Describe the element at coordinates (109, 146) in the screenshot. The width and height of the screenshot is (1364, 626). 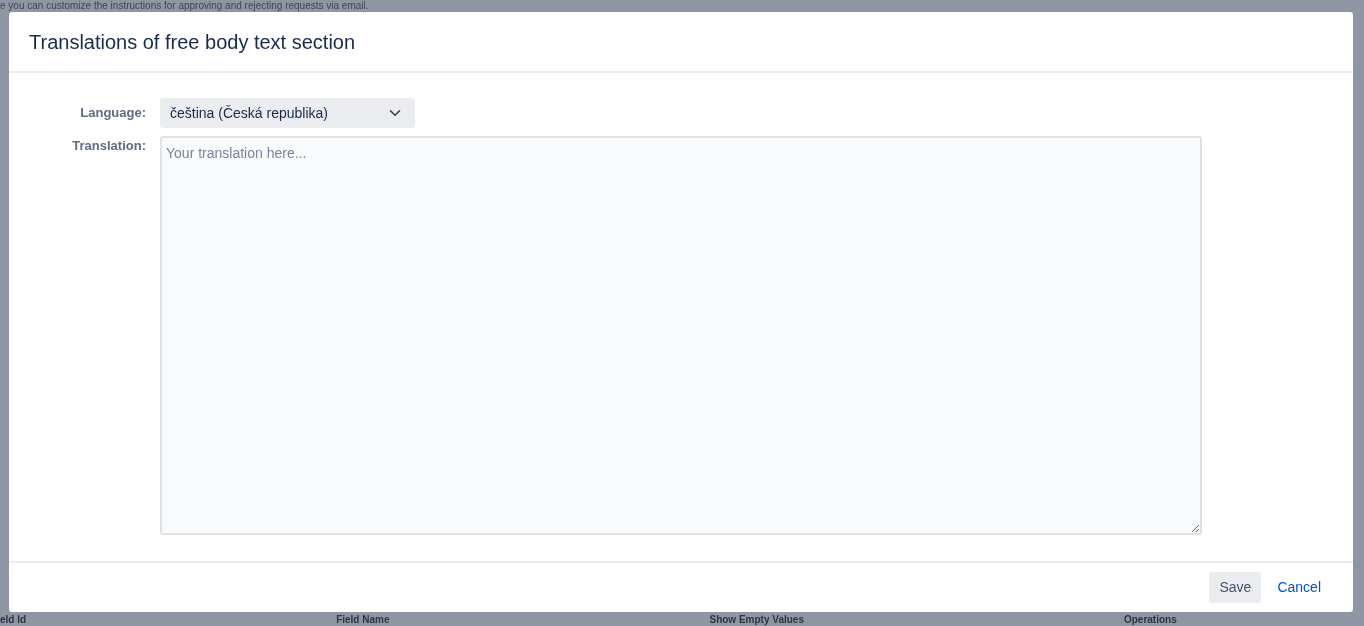
I see `field-label: Translation:` at that location.